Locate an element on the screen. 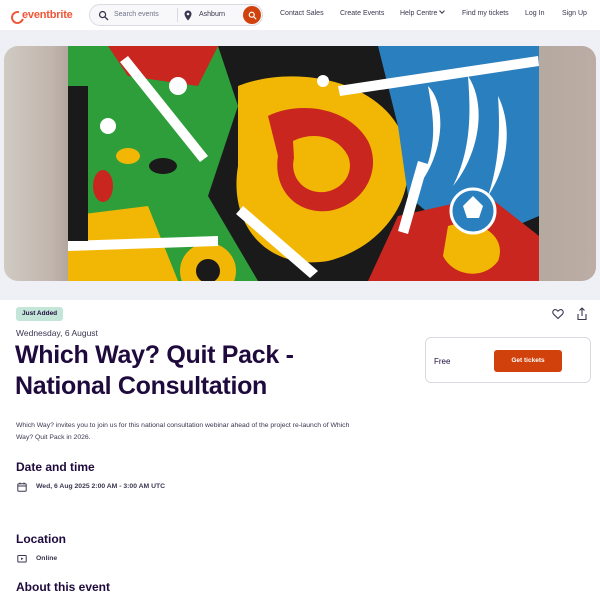 The width and height of the screenshot is (600, 600). logo-text: eventbrite is located at coordinates (47, 15).